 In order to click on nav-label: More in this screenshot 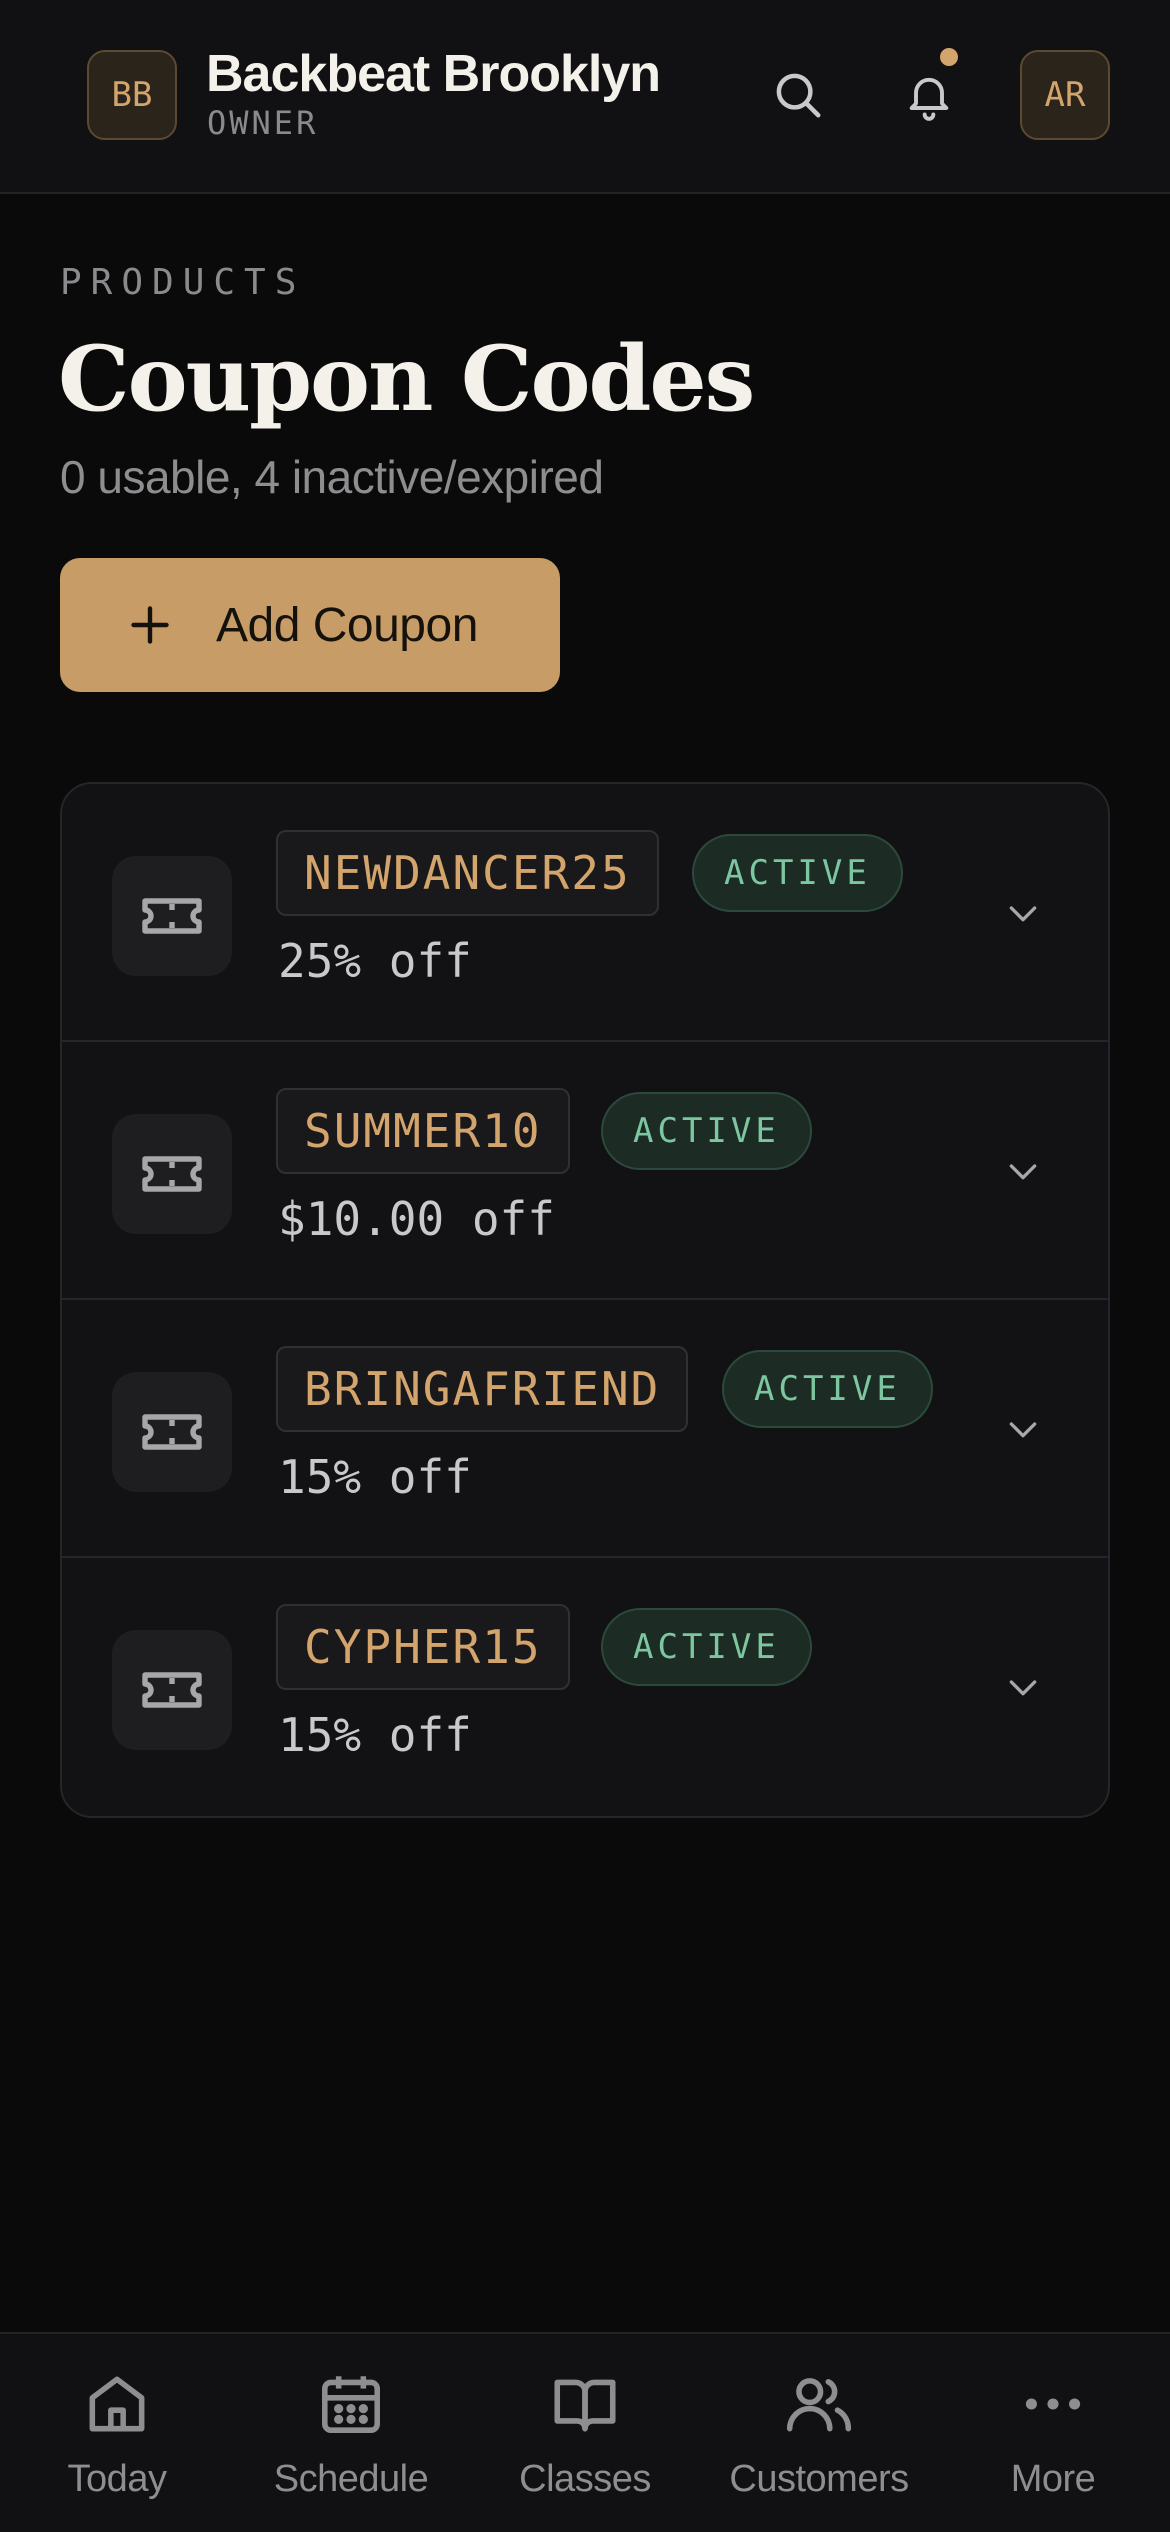, I will do `click(1053, 2479)`.